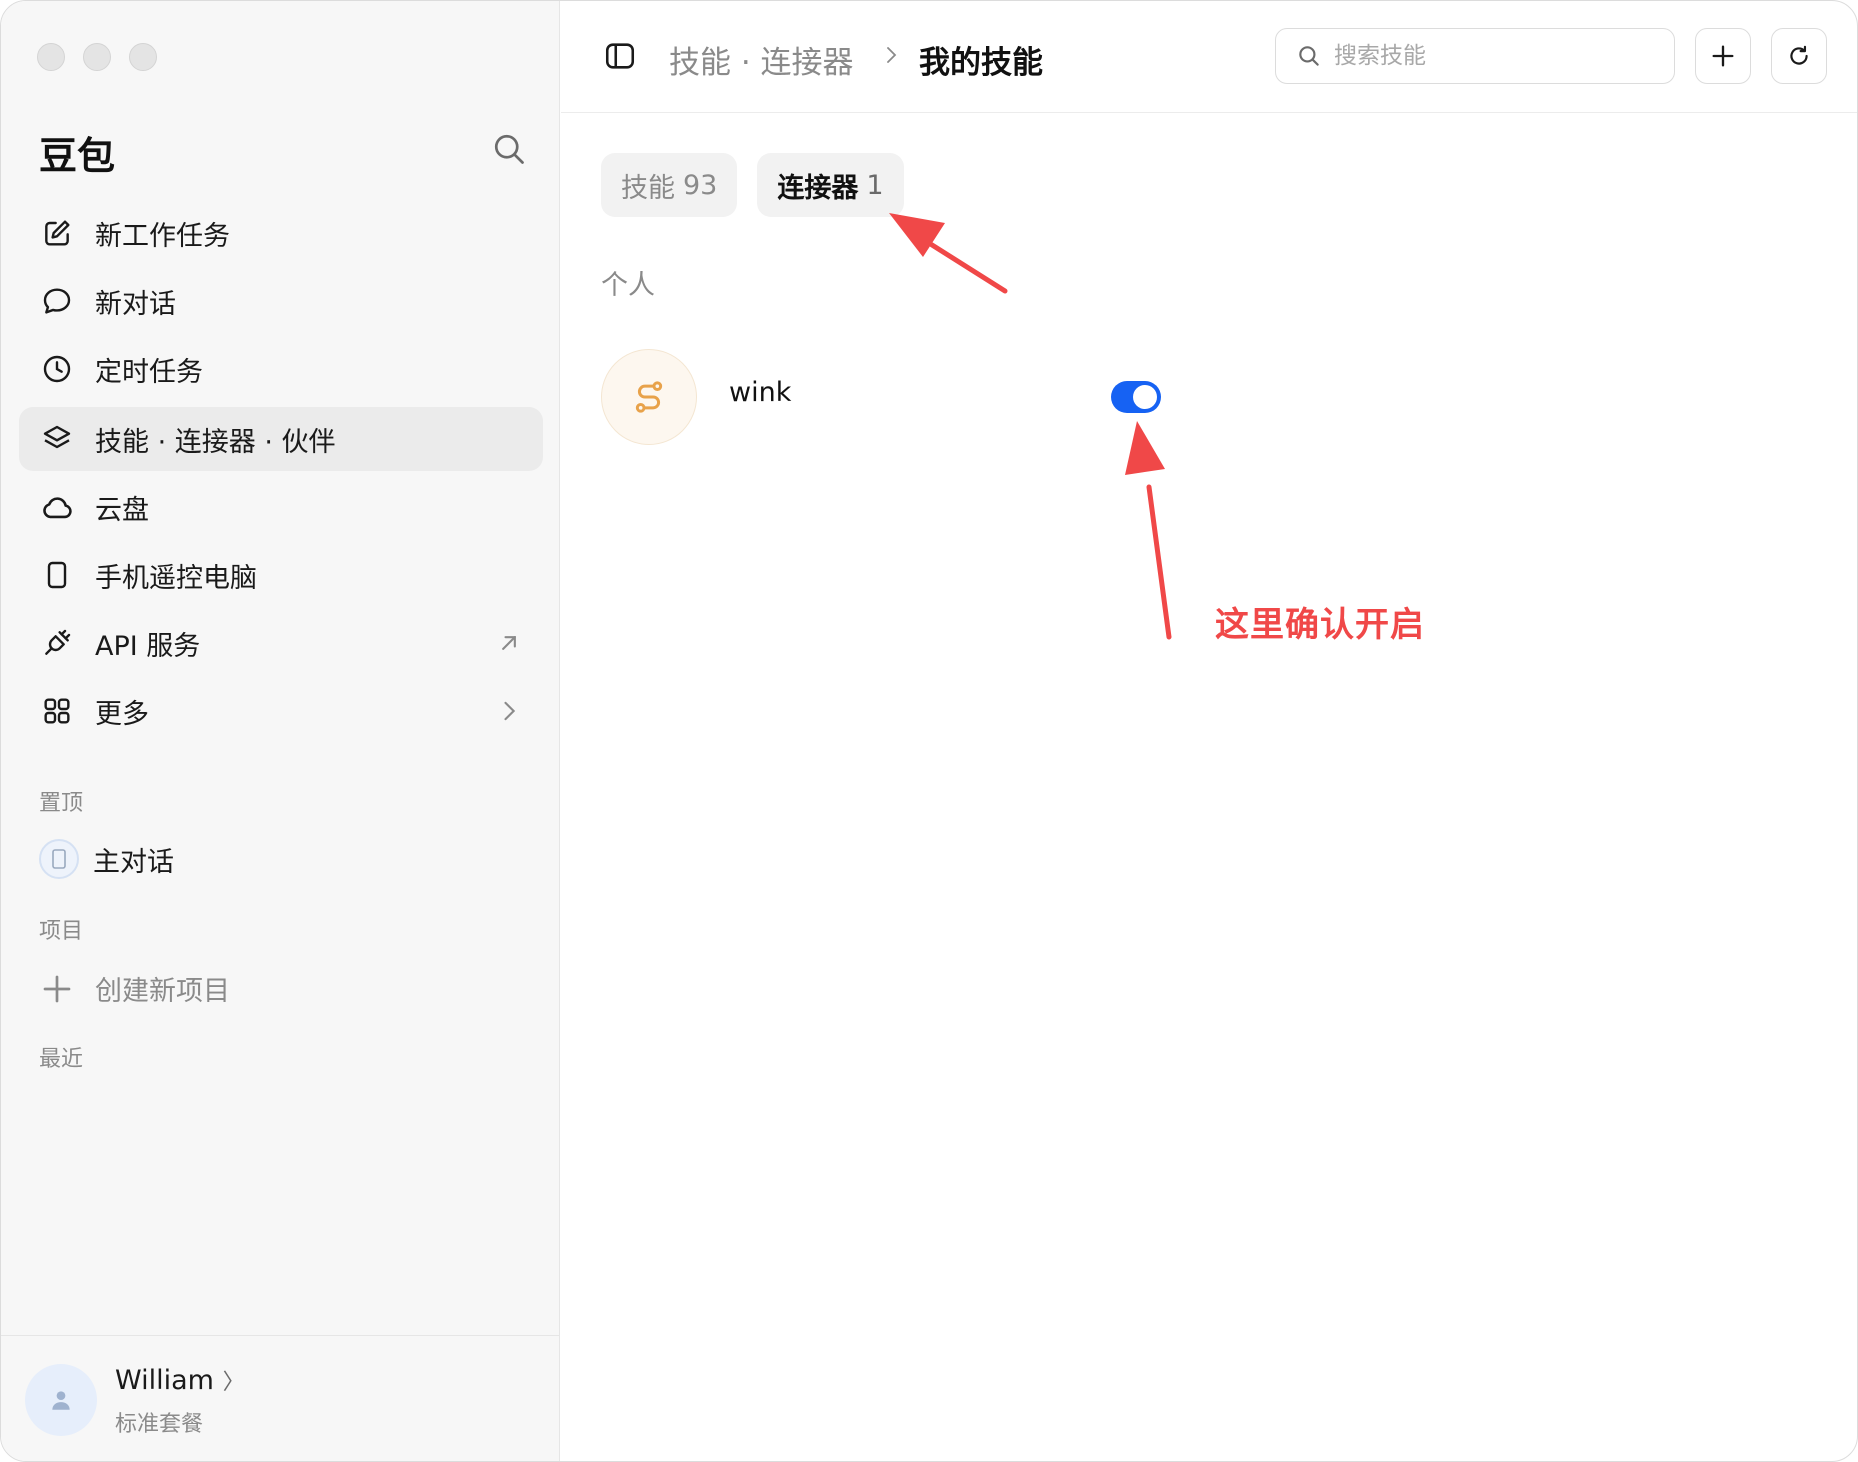  I want to click on sidebar-item-label: 技能 · 连接器 · 伙伴, so click(215, 442).